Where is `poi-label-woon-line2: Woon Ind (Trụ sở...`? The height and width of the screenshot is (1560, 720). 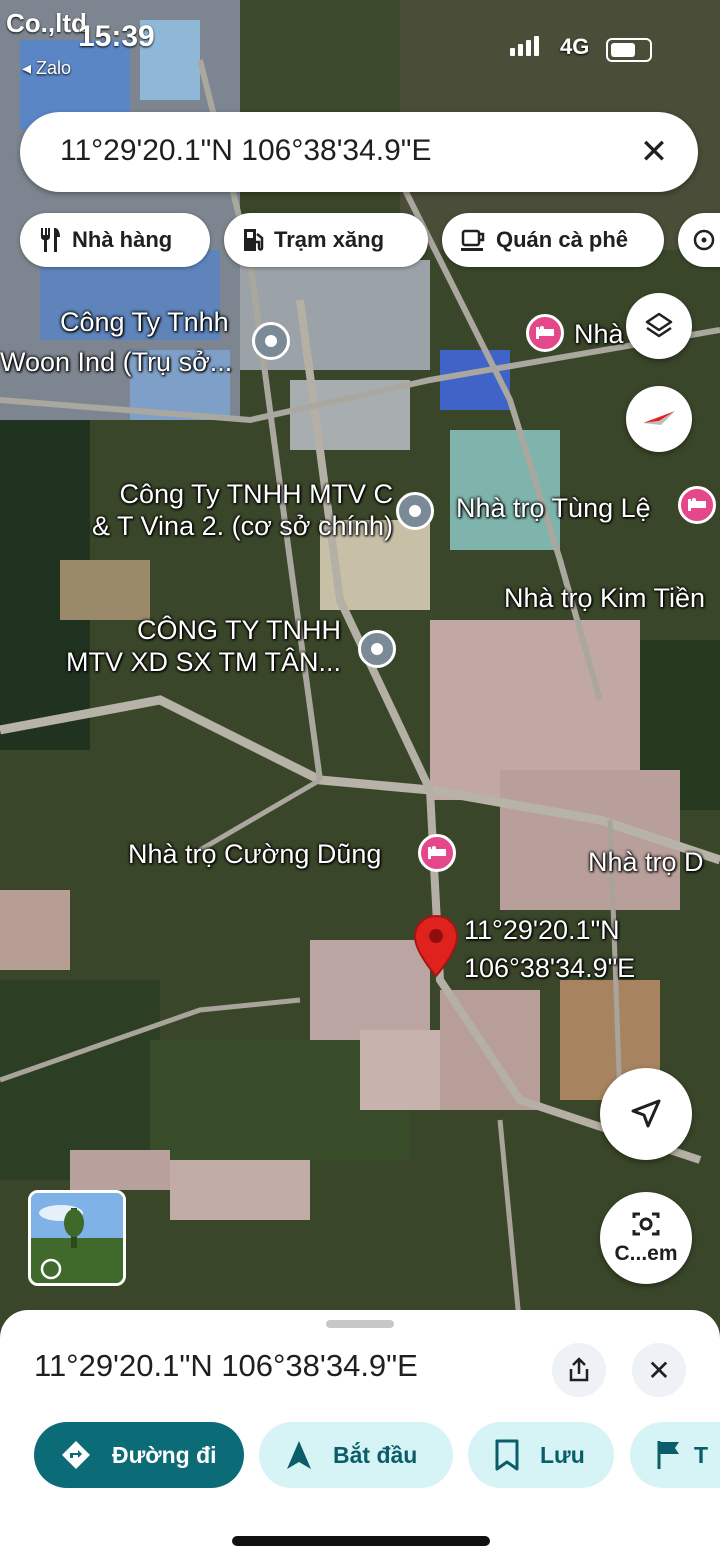
poi-label-woon-line2: Woon Ind (Trụ sở... is located at coordinates (116, 362).